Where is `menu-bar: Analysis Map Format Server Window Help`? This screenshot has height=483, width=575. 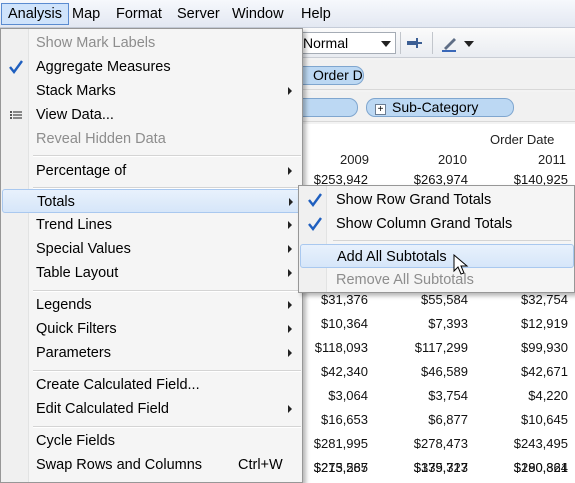
menu-bar: Analysis Map Format Server Window Help is located at coordinates (287, 14).